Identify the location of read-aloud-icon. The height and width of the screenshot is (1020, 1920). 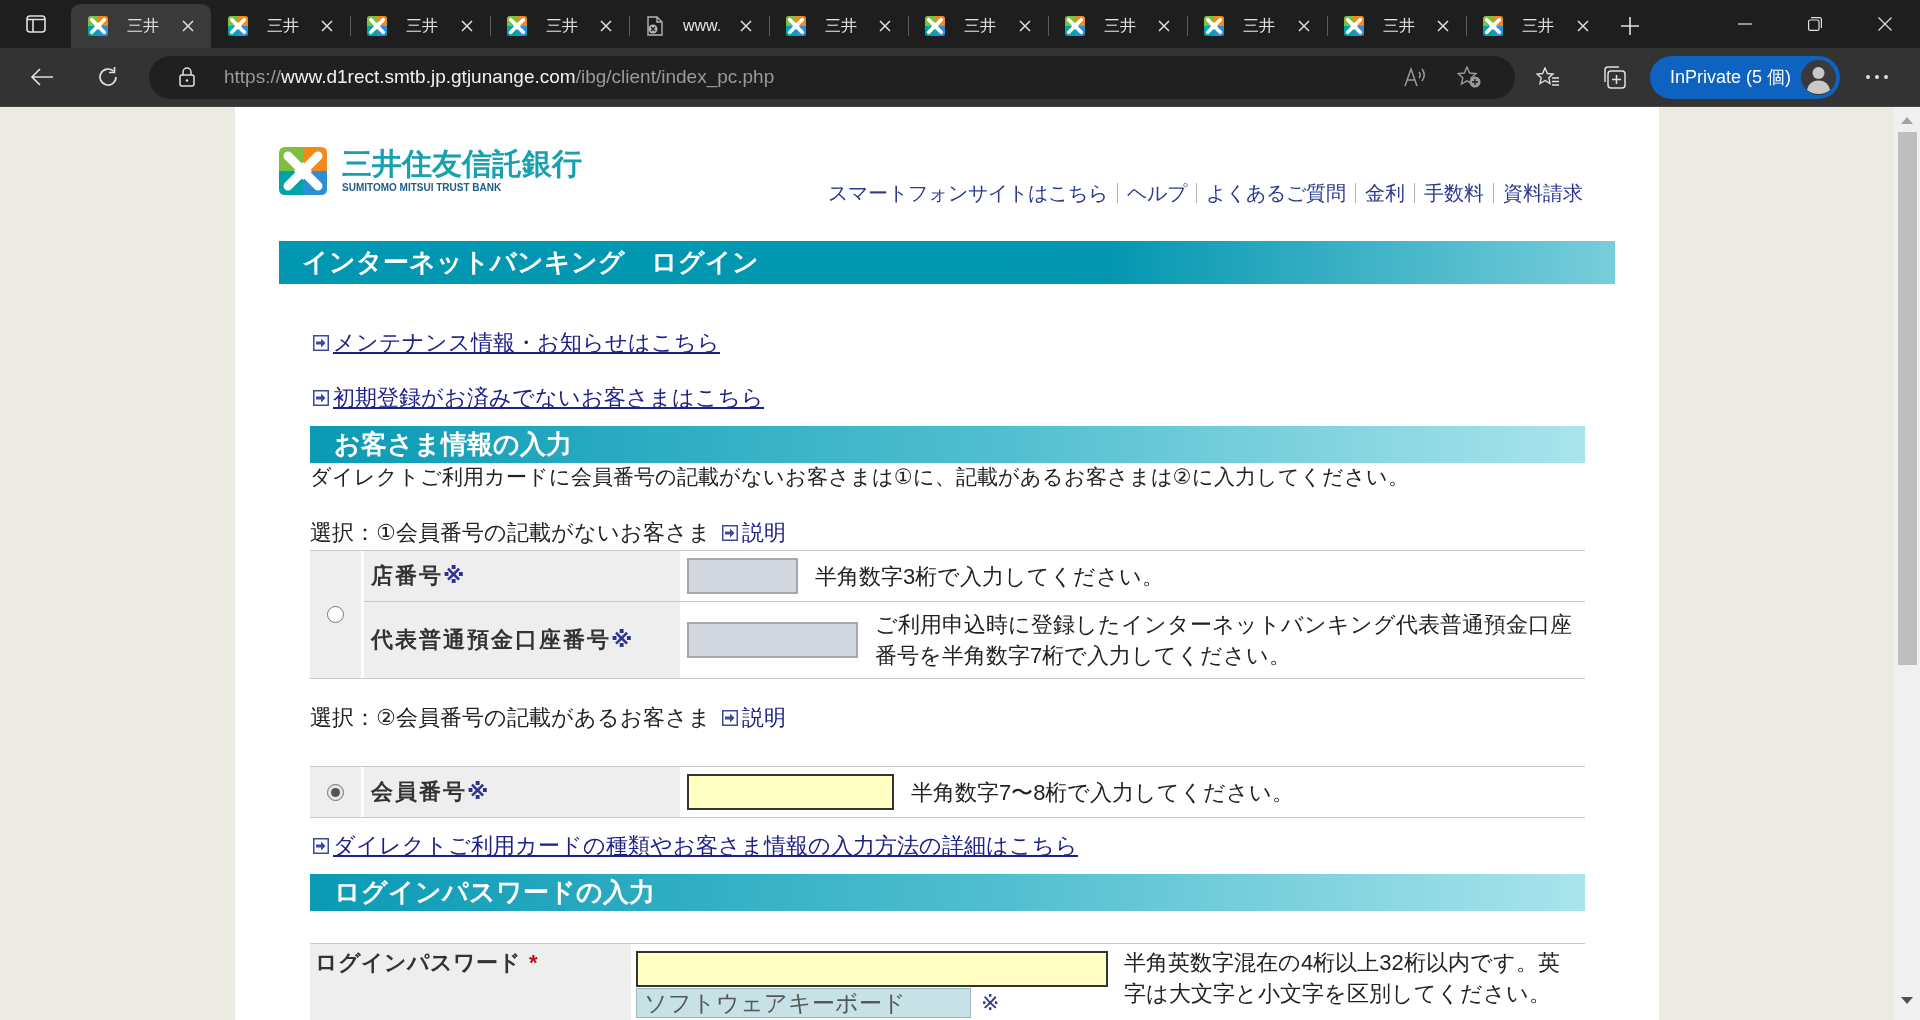
(1416, 77).